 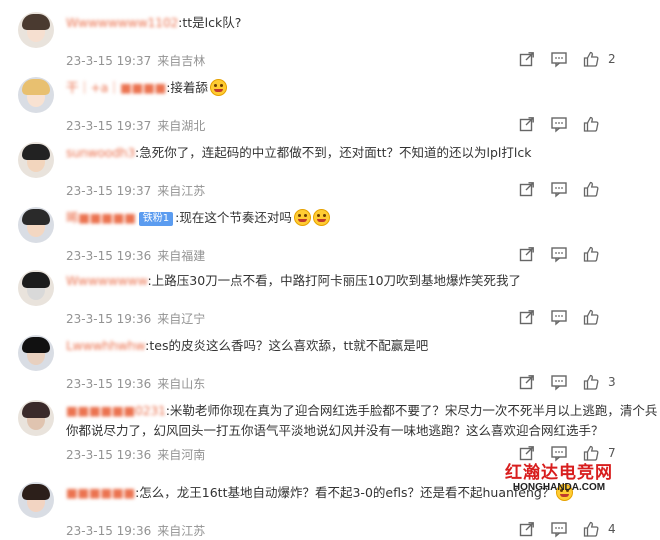 I want to click on comment-text: :米勒老师你现在真为了迎合网红选手脸都不要了？宋尽力一次不死半月以上逃跑，清个兵, so click(x=411, y=410).